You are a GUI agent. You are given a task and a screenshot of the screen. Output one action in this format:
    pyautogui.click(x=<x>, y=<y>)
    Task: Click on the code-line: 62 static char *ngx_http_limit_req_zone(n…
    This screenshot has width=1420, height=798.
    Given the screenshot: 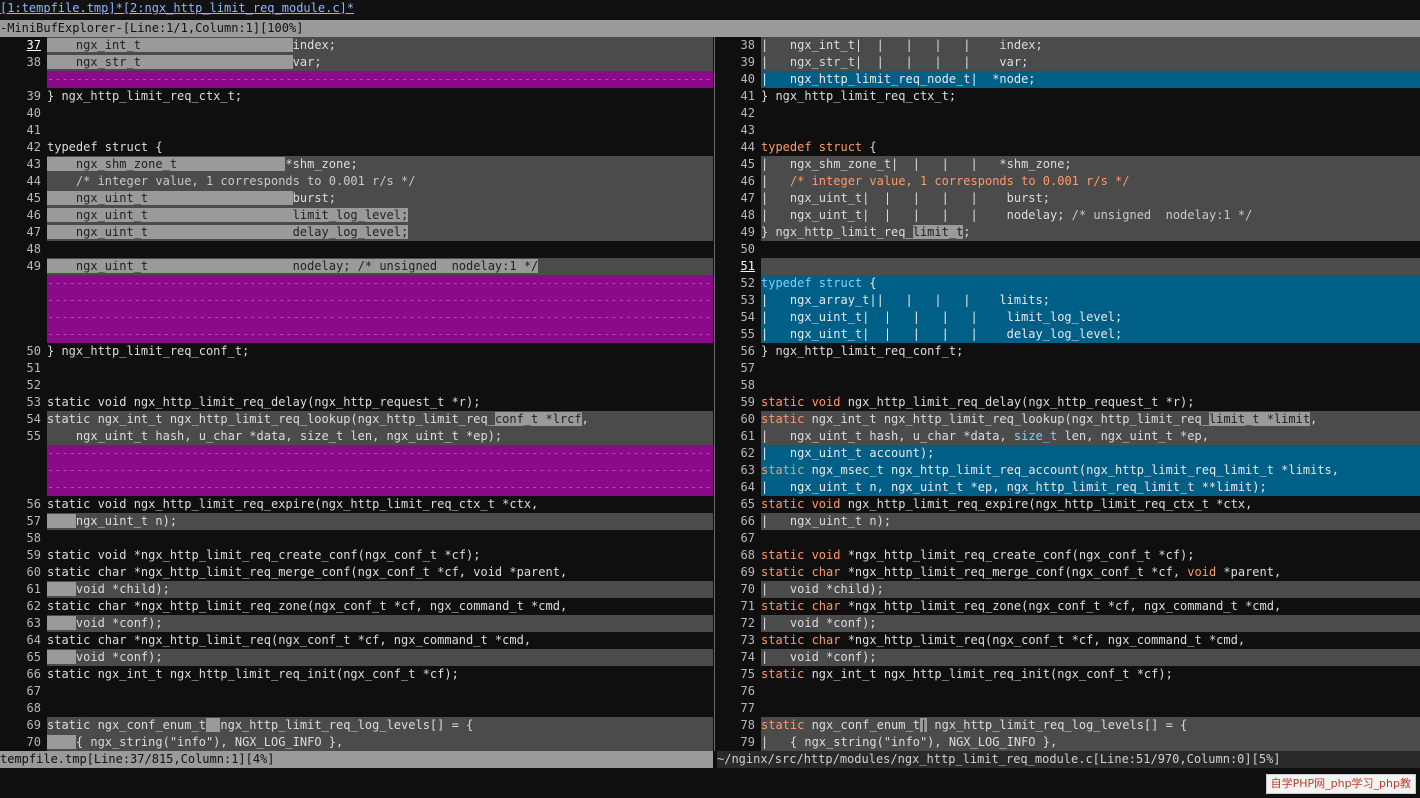 What is the action you would take?
    pyautogui.click(x=356, y=606)
    